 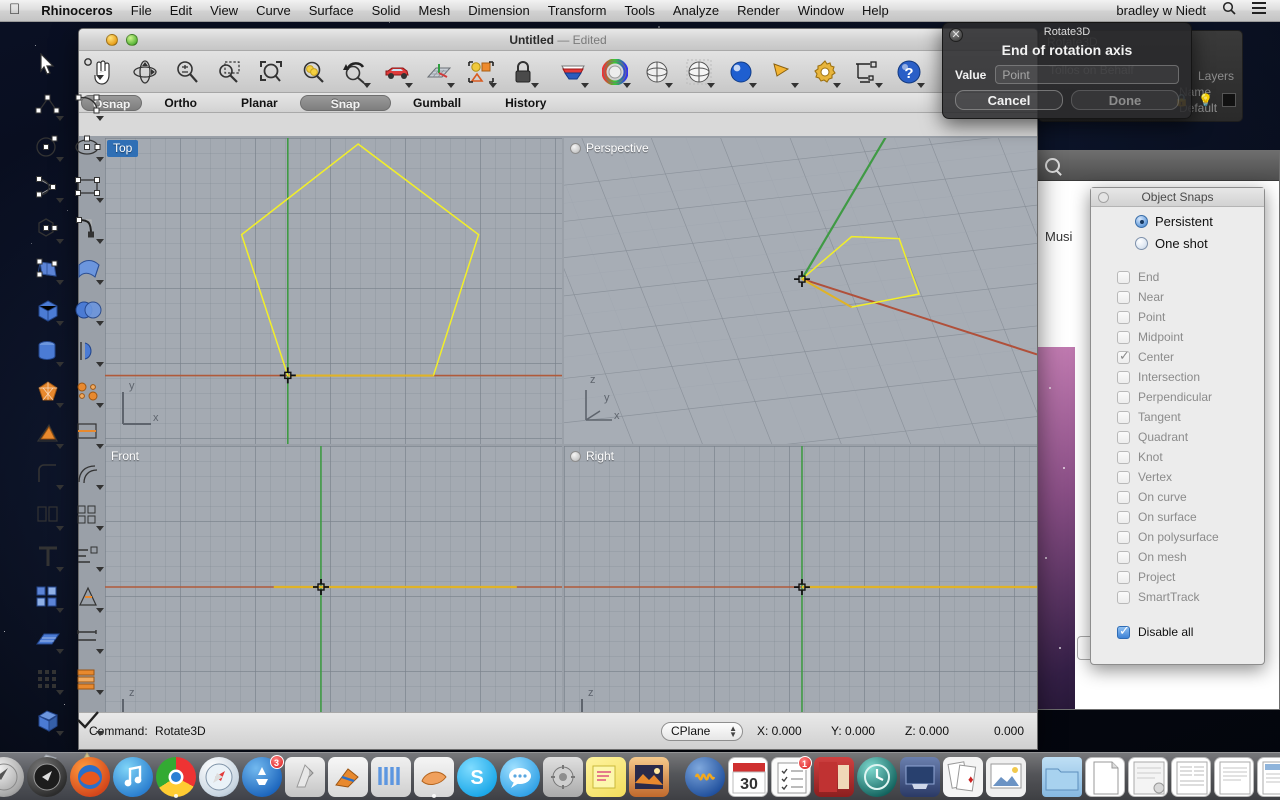 I want to click on viewport-label-right: Right, so click(x=593, y=456).